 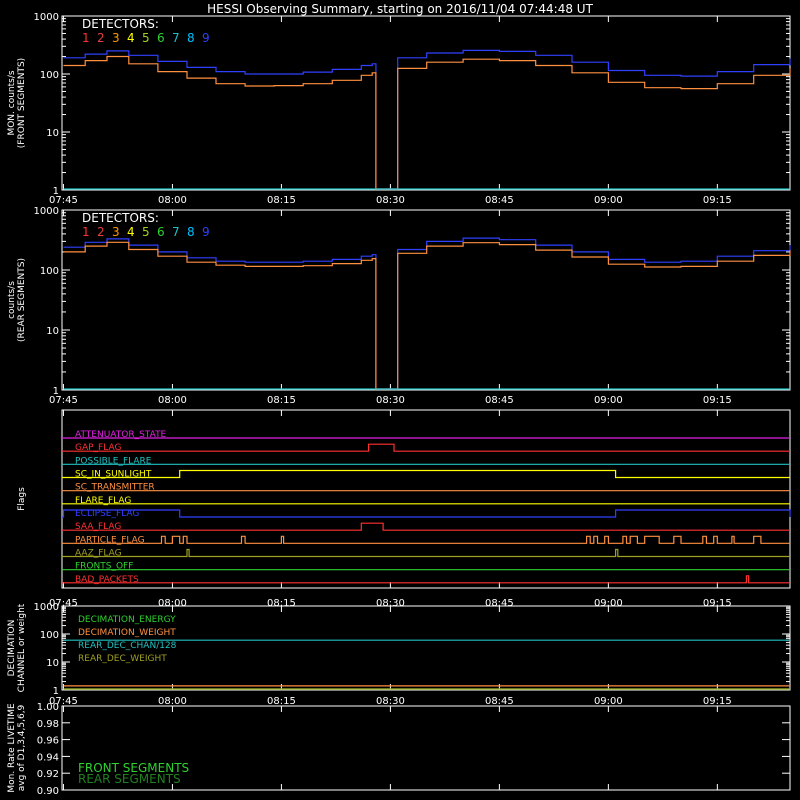 What do you see at coordinates (122, 659) in the screenshot?
I see `decimation-legend-3: REAR_DEC_WEIGHT` at bounding box center [122, 659].